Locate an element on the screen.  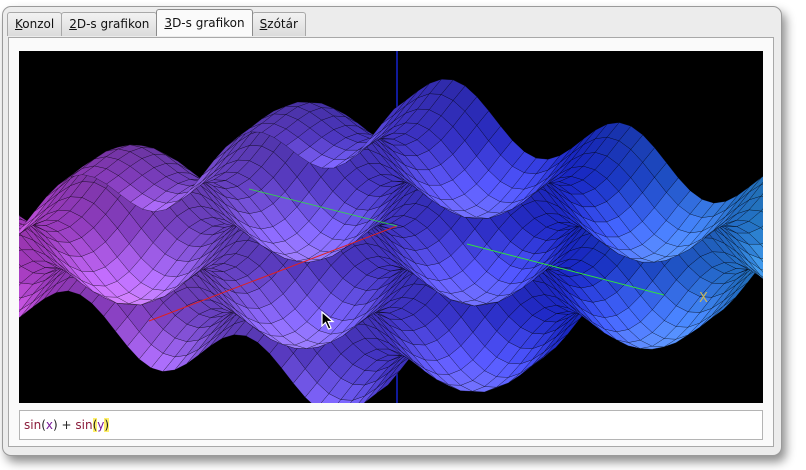
variable: x is located at coordinates (49, 425).